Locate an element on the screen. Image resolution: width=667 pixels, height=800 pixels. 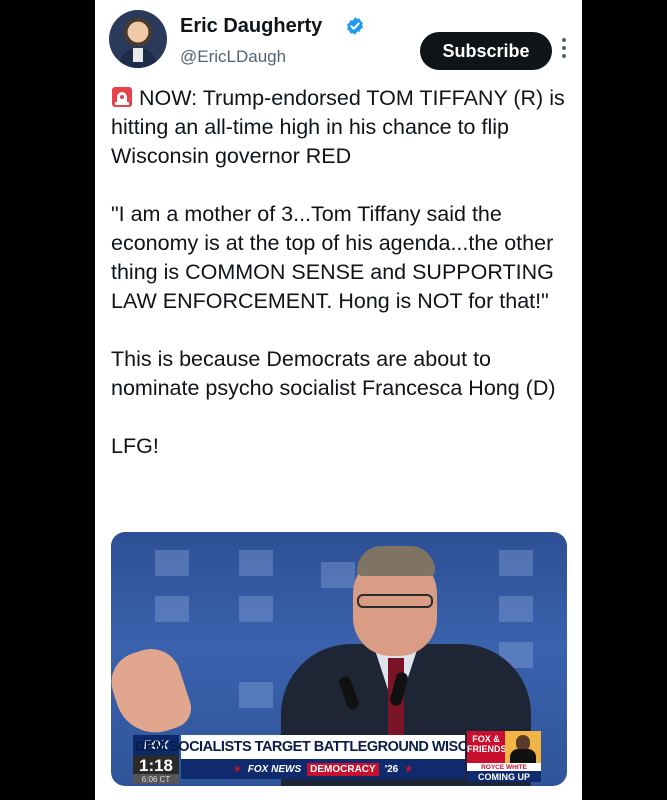
tweet-header: Eric Daugherty @EricLDaugh Subscribe is located at coordinates (339, 40).